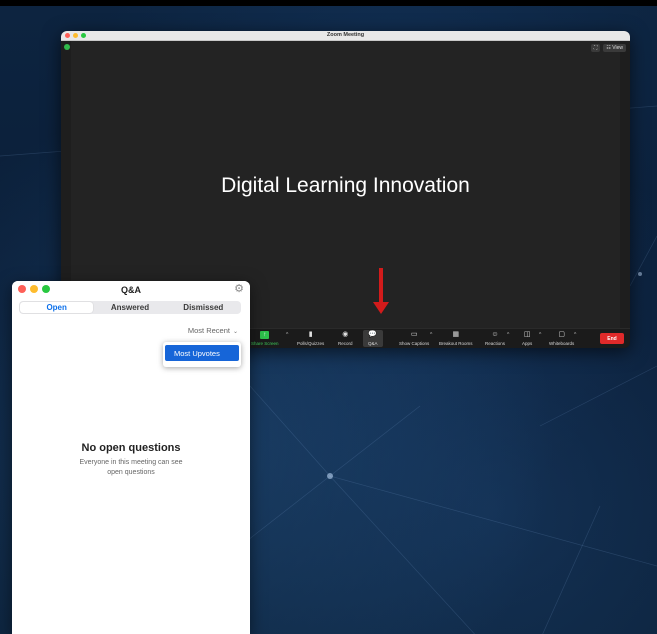 The height and width of the screenshot is (634, 657). What do you see at coordinates (527, 334) in the screenshot?
I see `apps-icon: ◫` at bounding box center [527, 334].